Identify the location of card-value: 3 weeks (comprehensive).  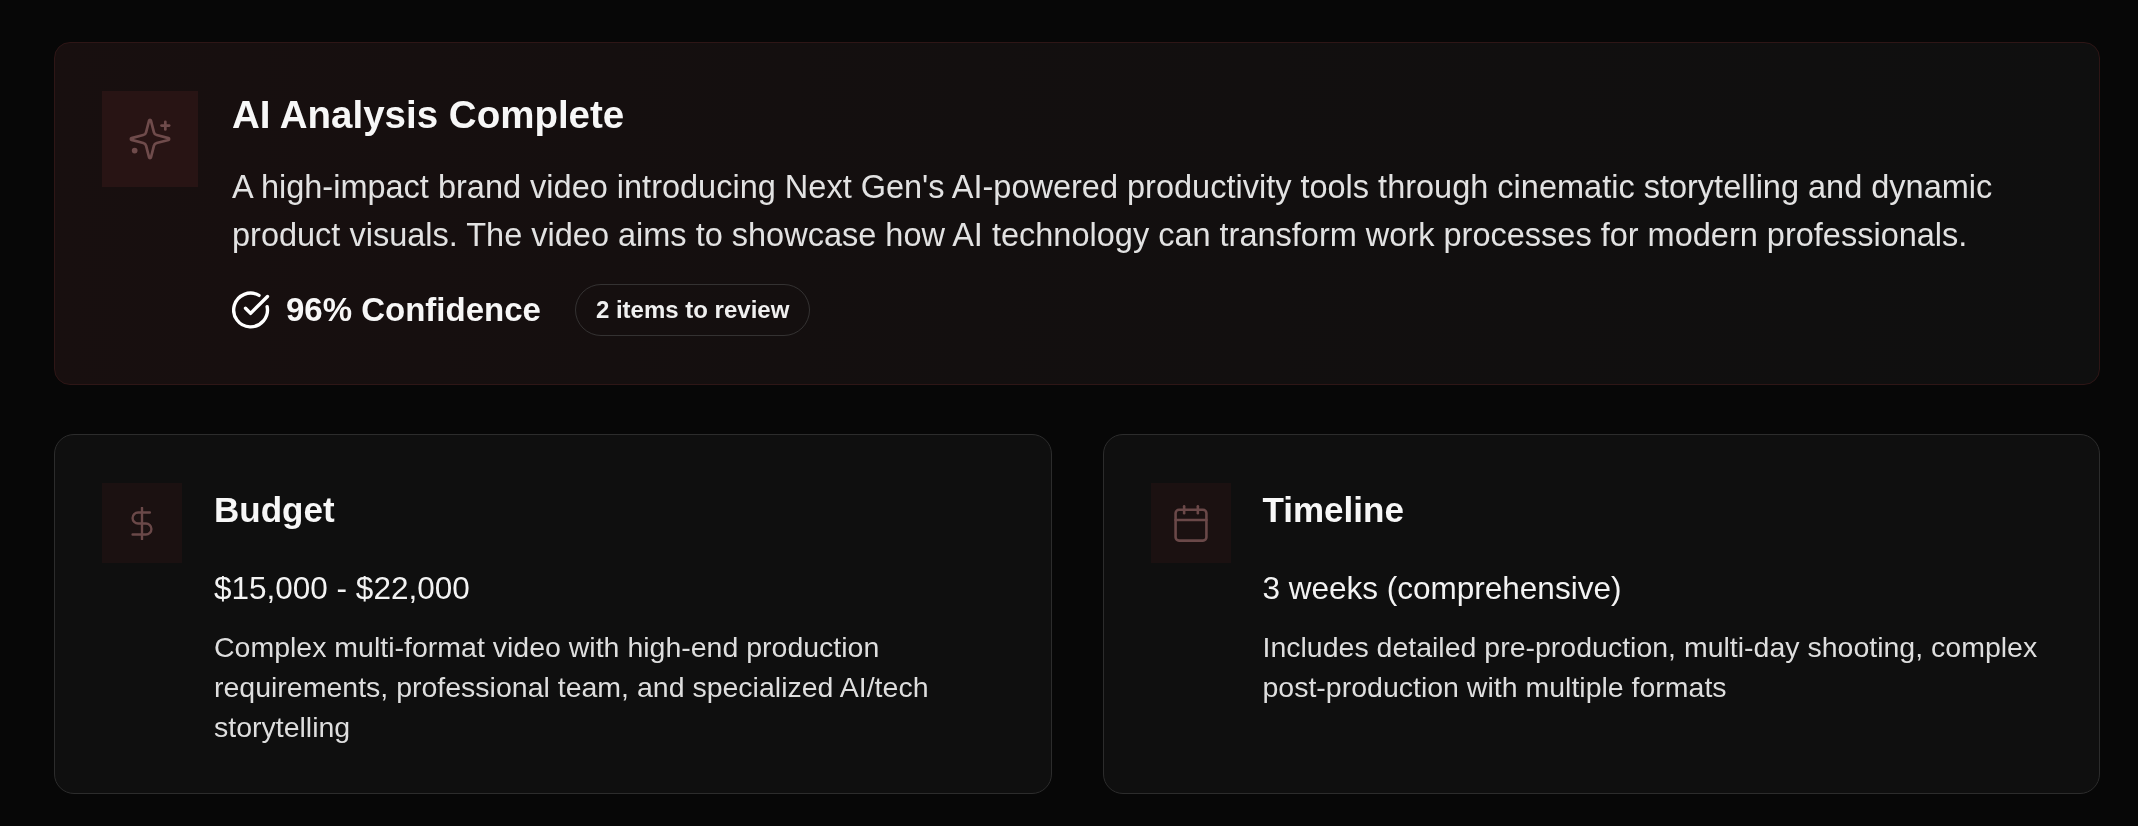
(1442, 588).